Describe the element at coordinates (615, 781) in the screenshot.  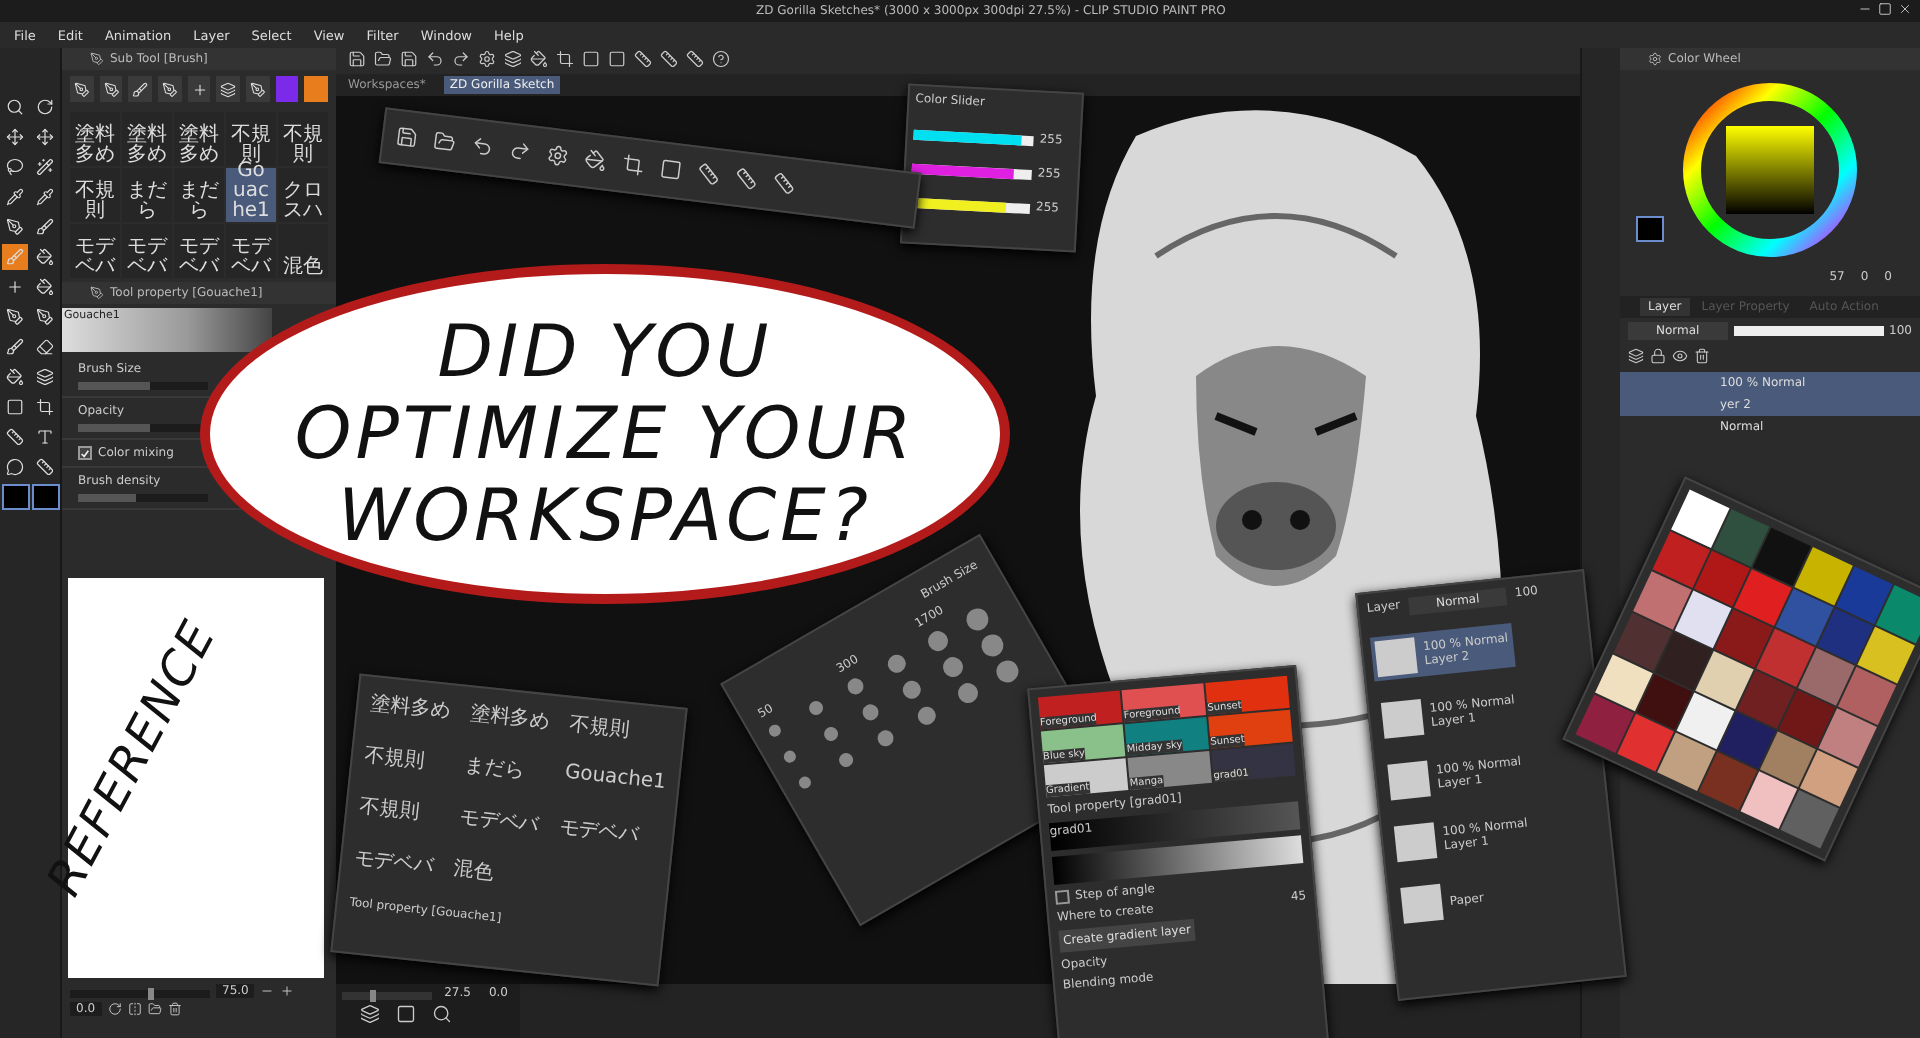
I see `brush-label: Gouache1` at that location.